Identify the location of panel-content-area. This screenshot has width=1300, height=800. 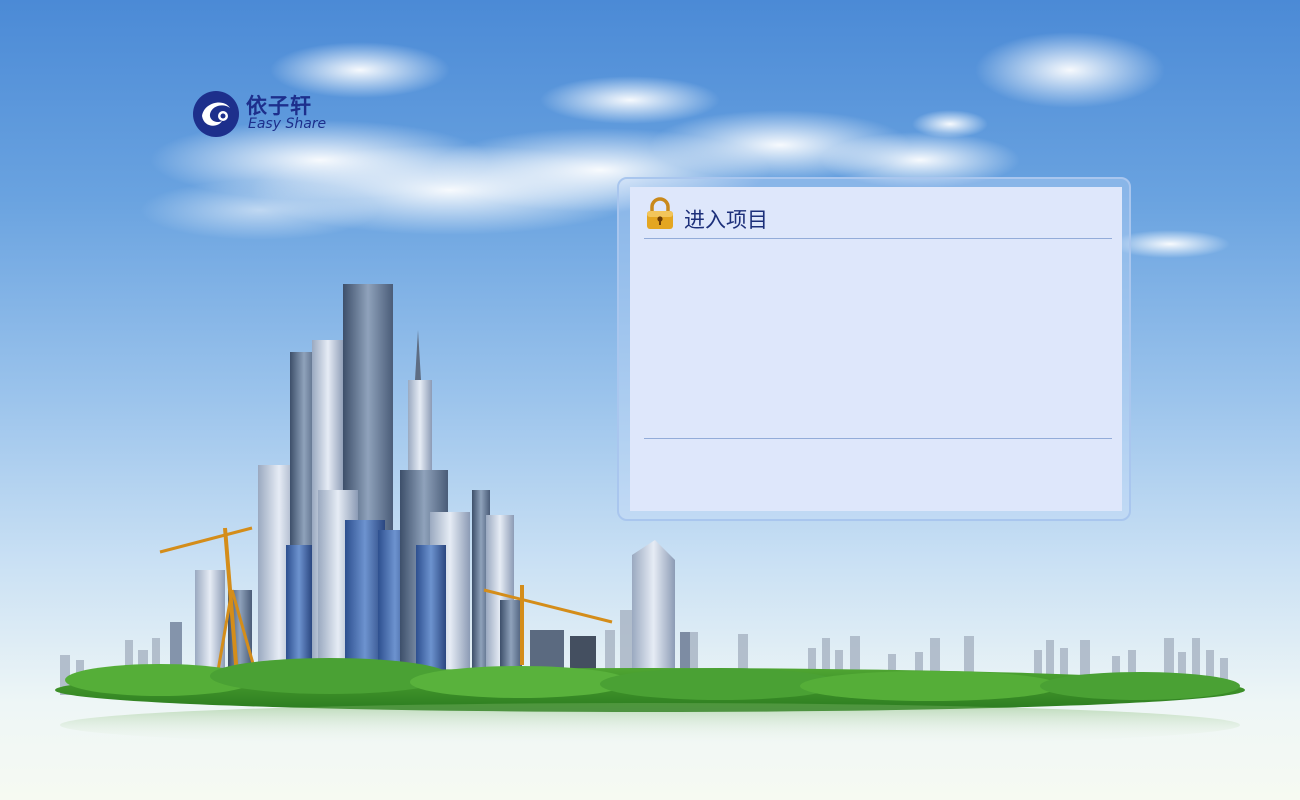
(878, 338).